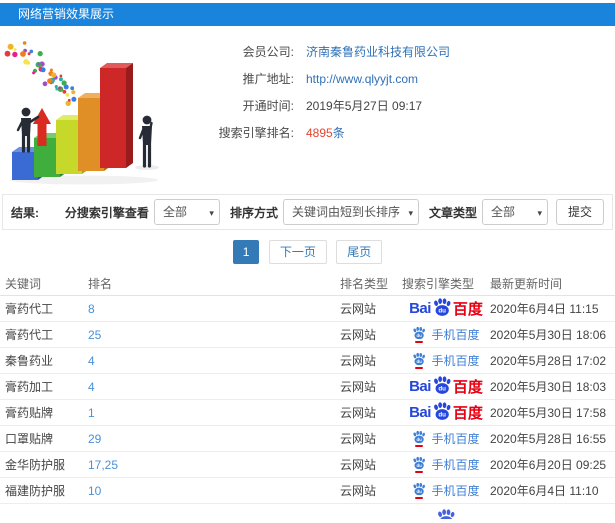 This screenshot has height=523, width=615. I want to click on company-link: 济南秦鲁药业科技有限公司, so click(378, 52).